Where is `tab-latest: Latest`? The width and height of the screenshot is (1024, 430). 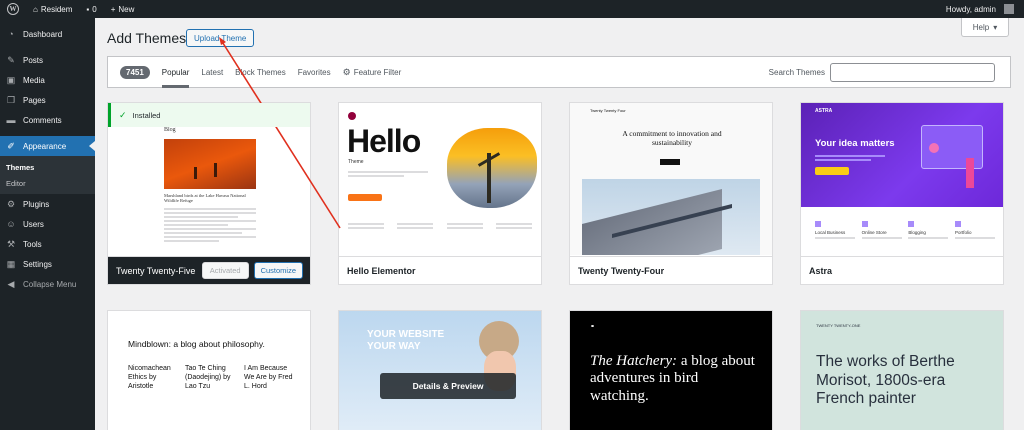 tab-latest: Latest is located at coordinates (212, 72).